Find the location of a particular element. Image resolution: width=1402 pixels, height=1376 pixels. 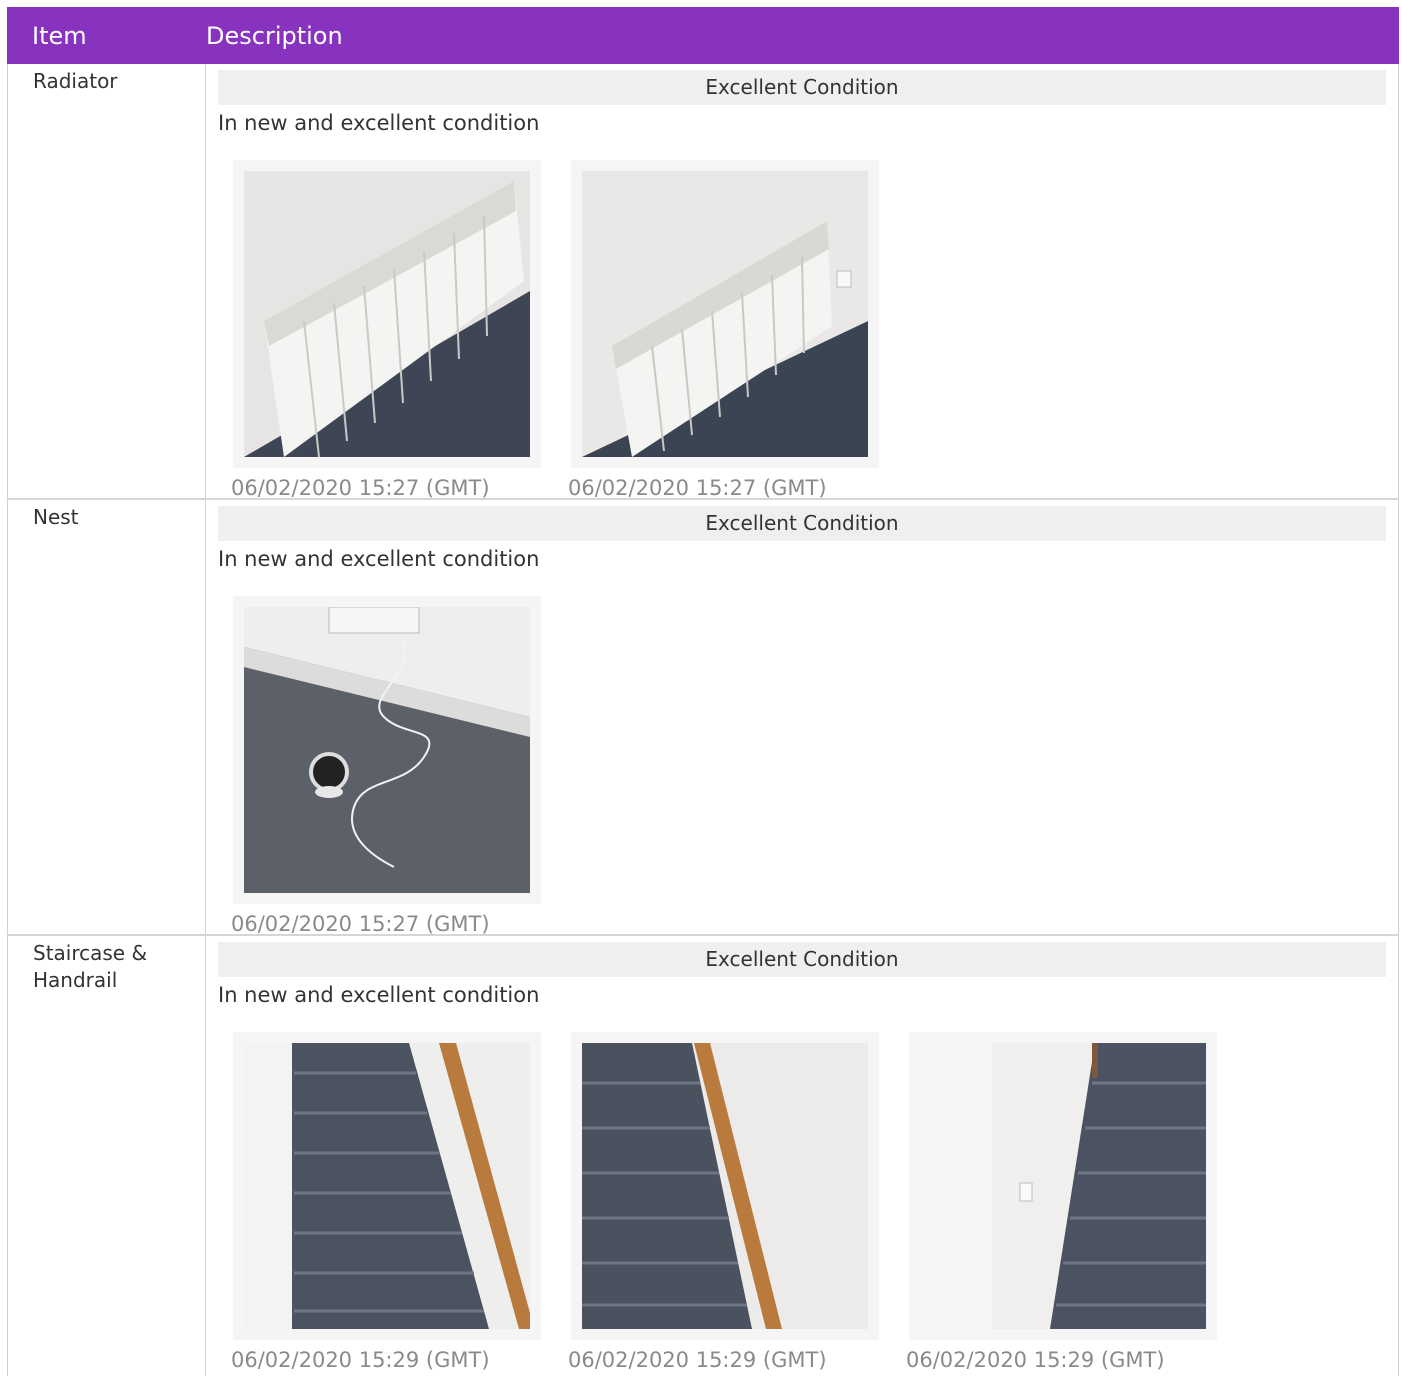

nest-camera-photo is located at coordinates (387, 750).